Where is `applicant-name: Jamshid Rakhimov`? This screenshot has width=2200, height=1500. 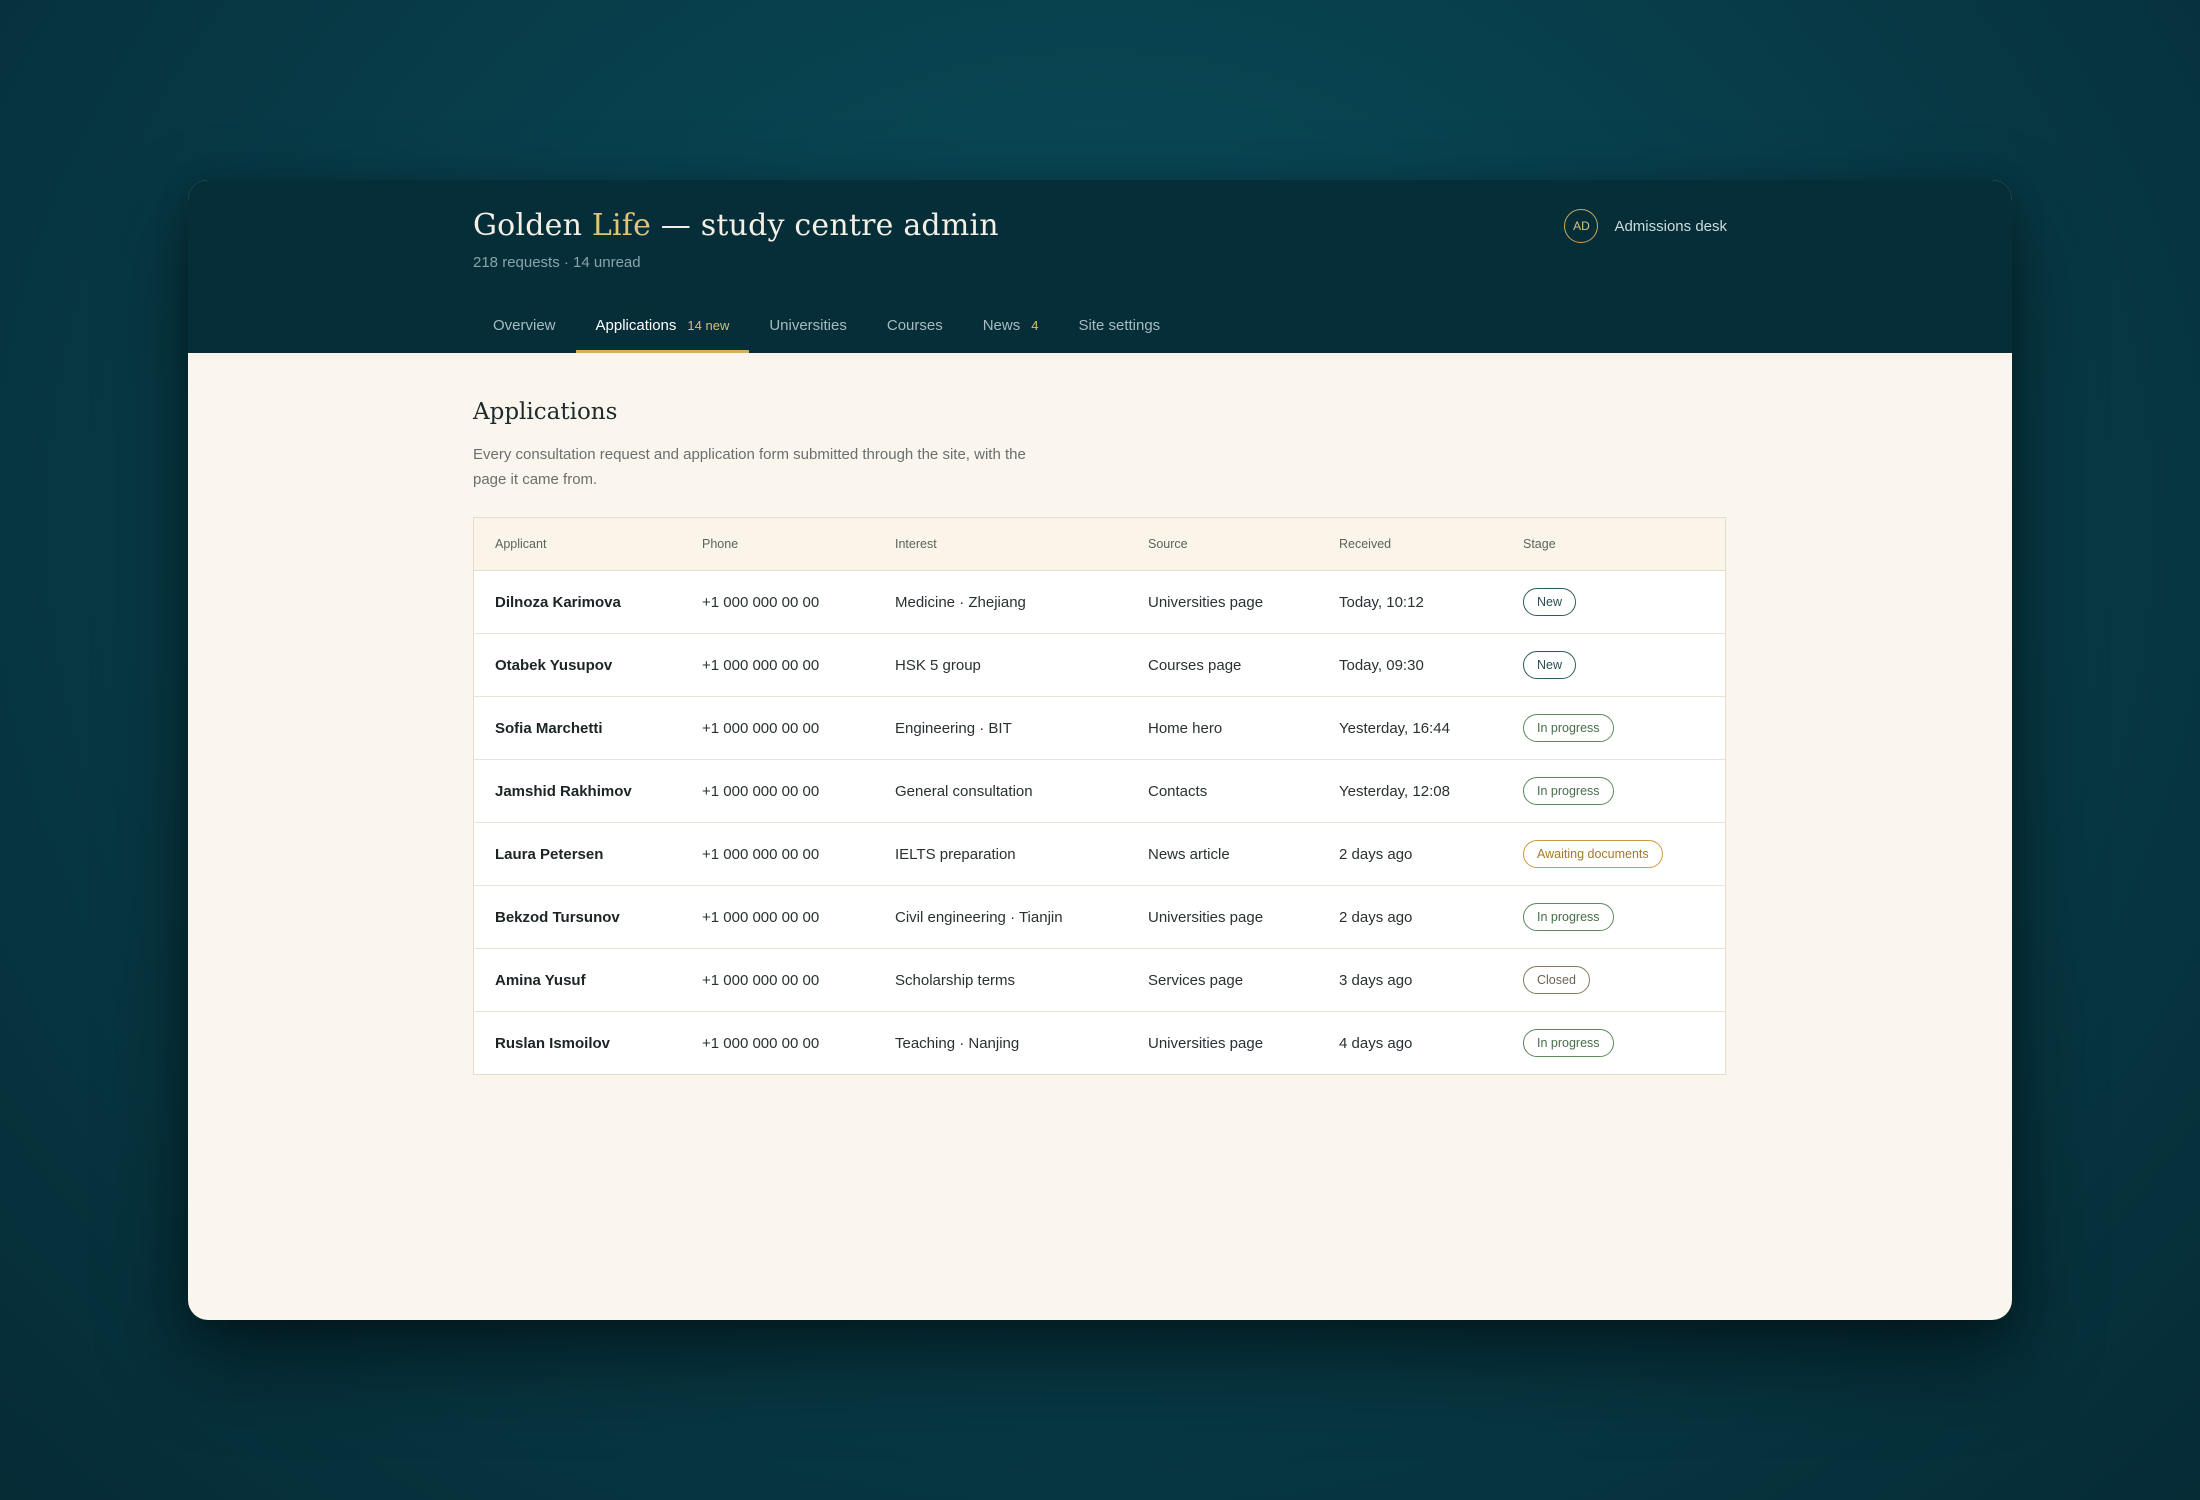
applicant-name: Jamshid Rakhimov is located at coordinates (563, 791).